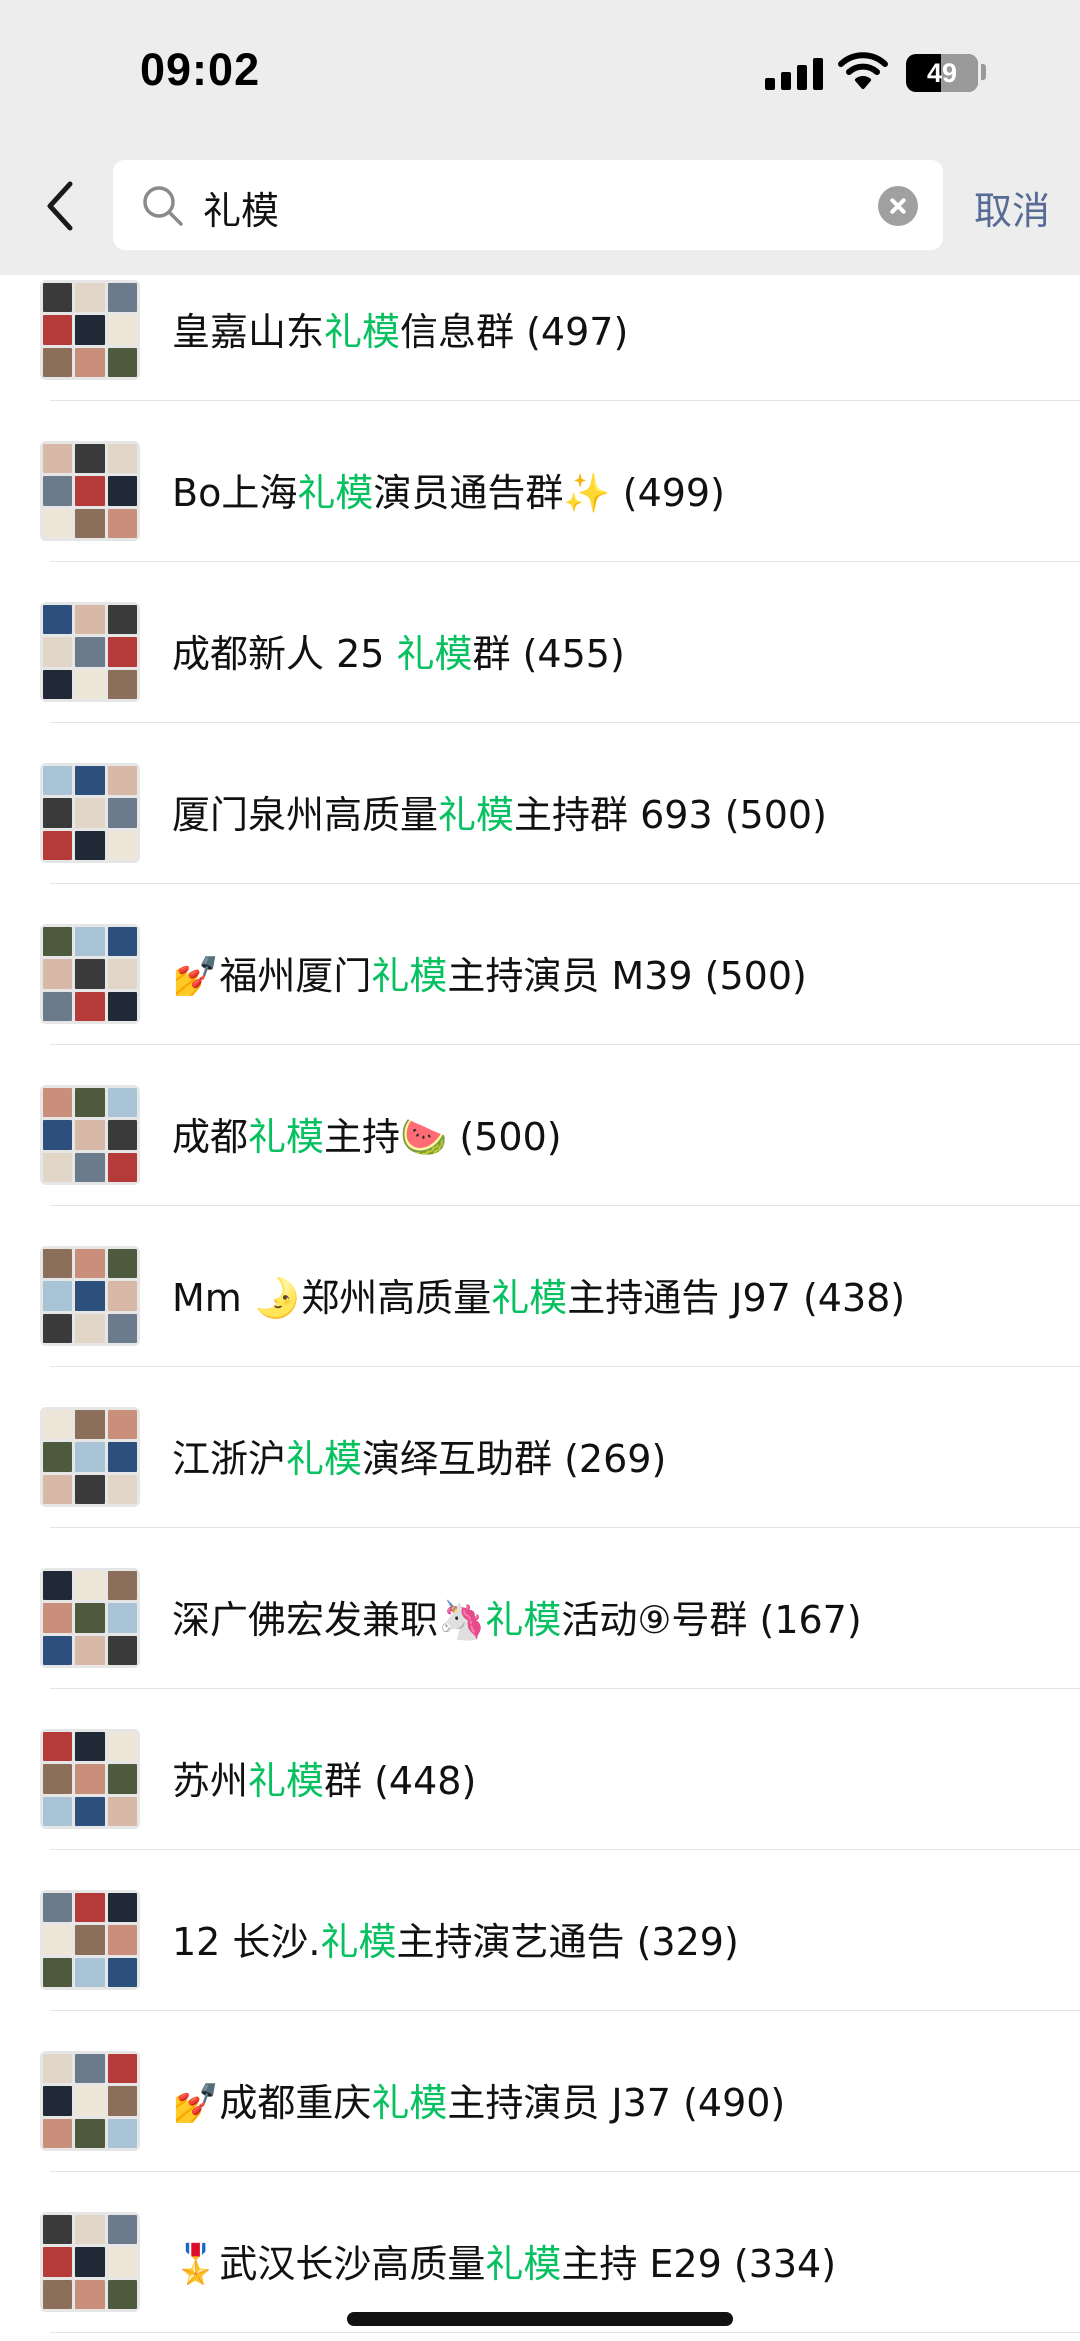  I want to click on search-result-row: 江浙沪礼模演绎互助群 (269), so click(540, 1447).